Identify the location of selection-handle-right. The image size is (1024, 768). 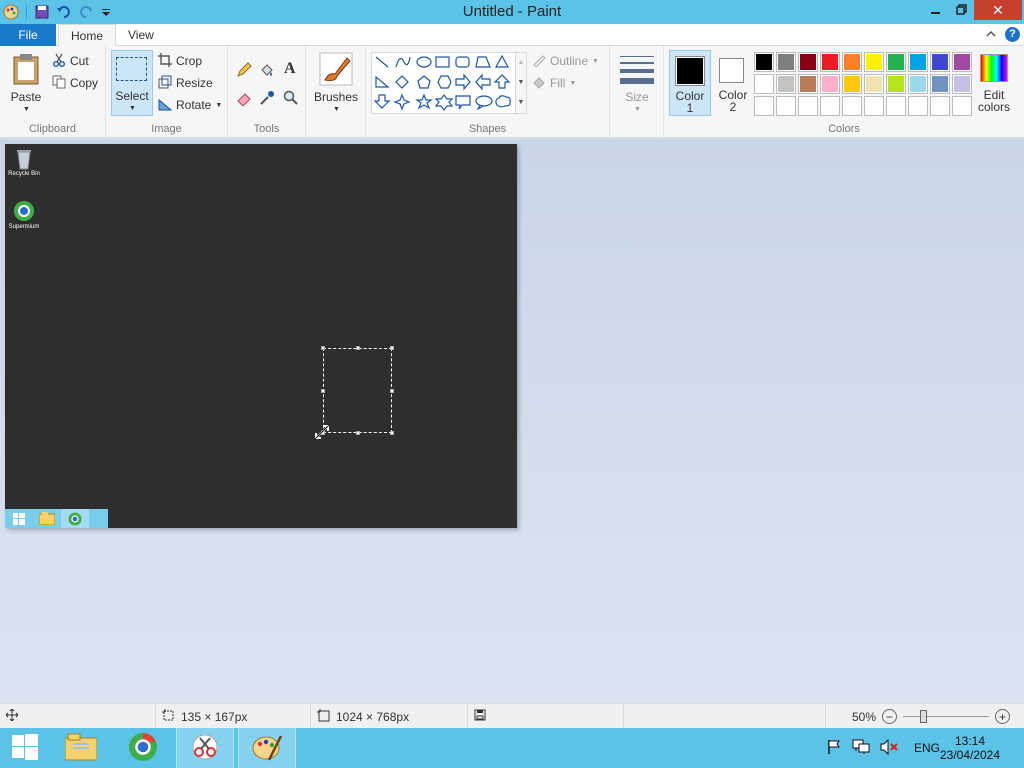
(392, 391).